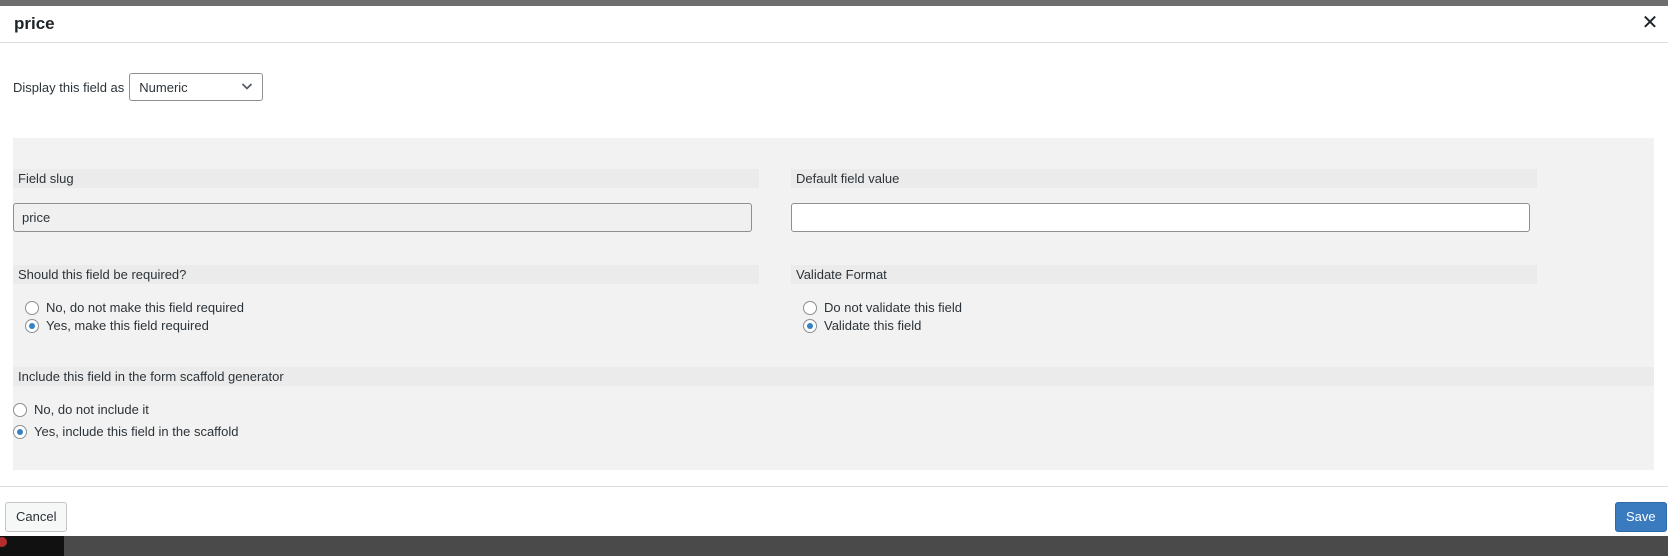 This screenshot has height=556, width=1676. I want to click on validate-option-no: Do not validate this field, so click(882, 307).